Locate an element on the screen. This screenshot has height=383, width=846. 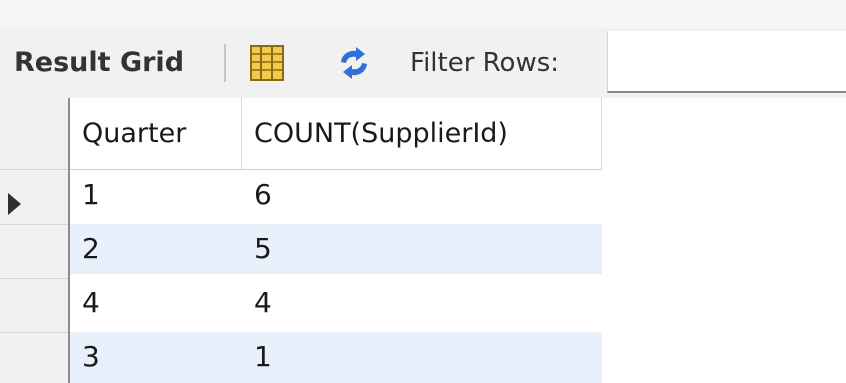
current-row-arrow-icon is located at coordinates (14, 204).